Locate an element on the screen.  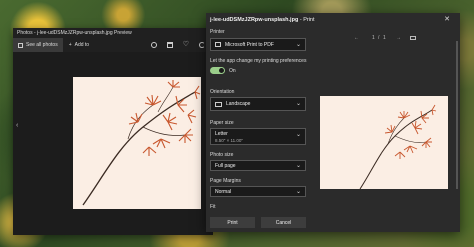
grid-icon is located at coordinates (20, 45).